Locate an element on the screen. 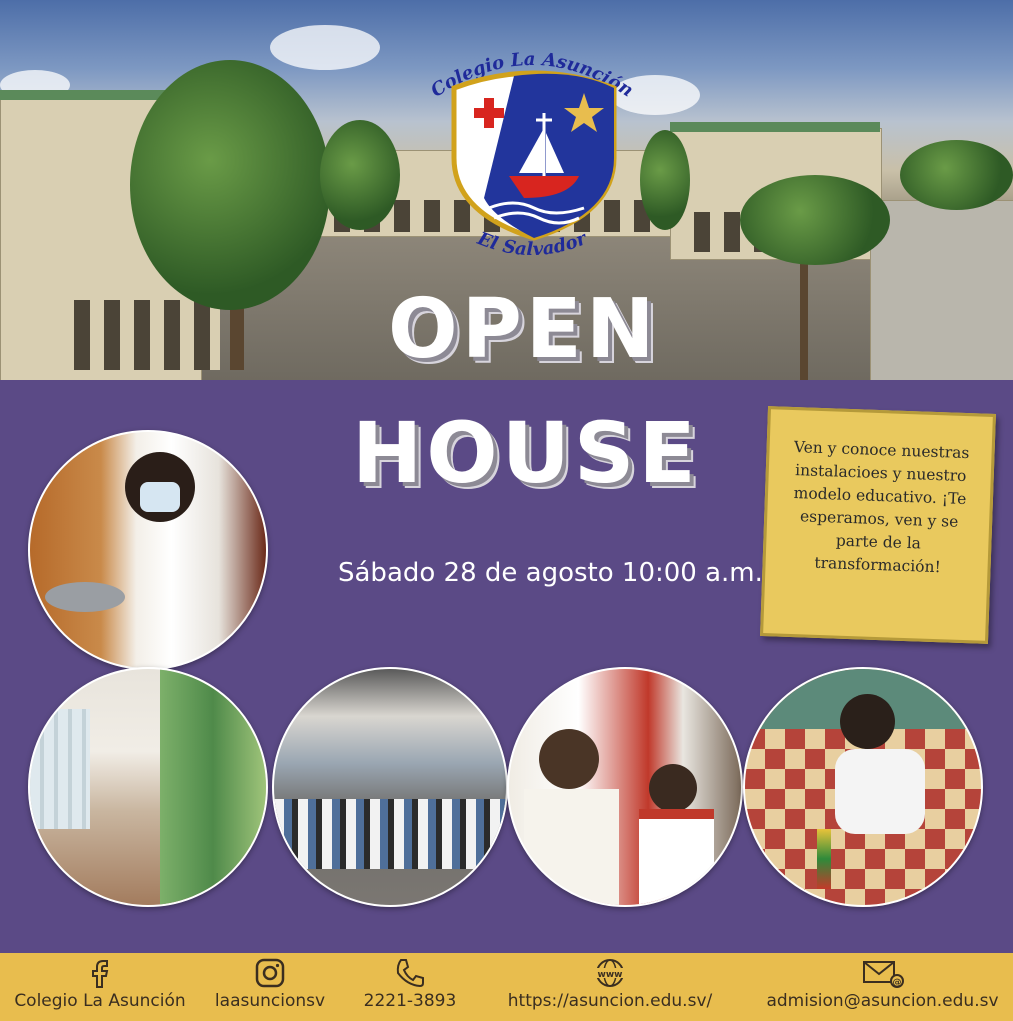  svg-text: www is located at coordinates (610, 975).